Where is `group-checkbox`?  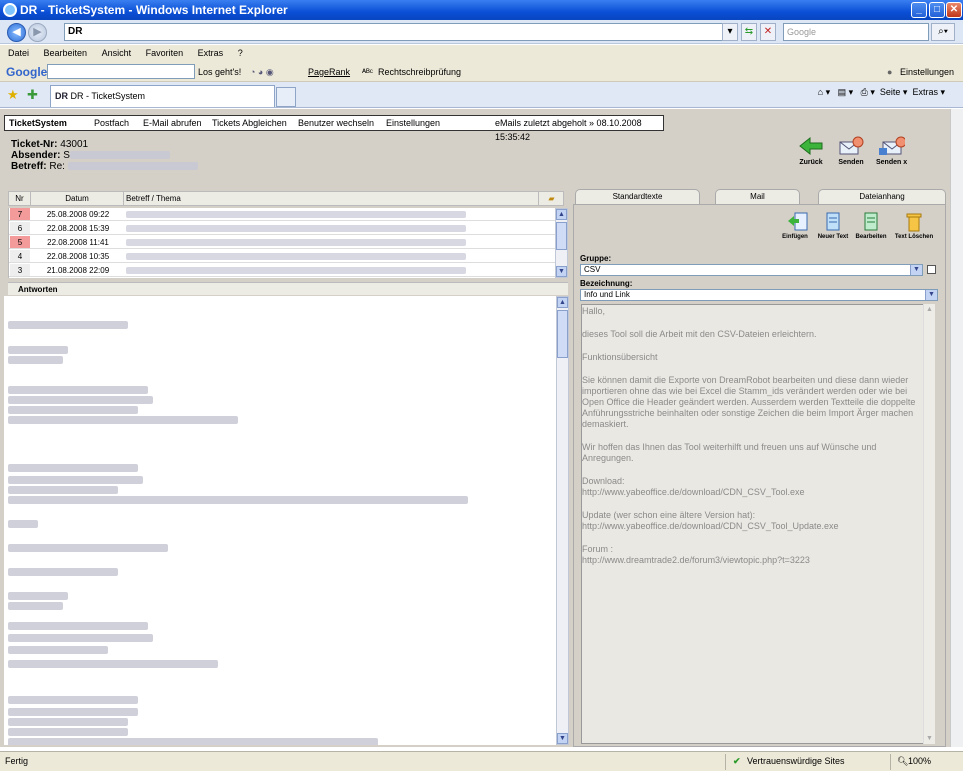
group-checkbox is located at coordinates (931, 269).